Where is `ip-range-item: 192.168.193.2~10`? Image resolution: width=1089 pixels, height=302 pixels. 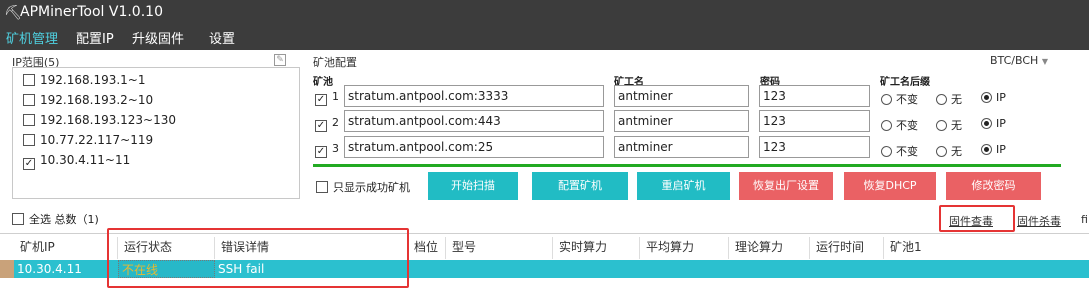 ip-range-item: 192.168.193.2~10 is located at coordinates (88, 102).